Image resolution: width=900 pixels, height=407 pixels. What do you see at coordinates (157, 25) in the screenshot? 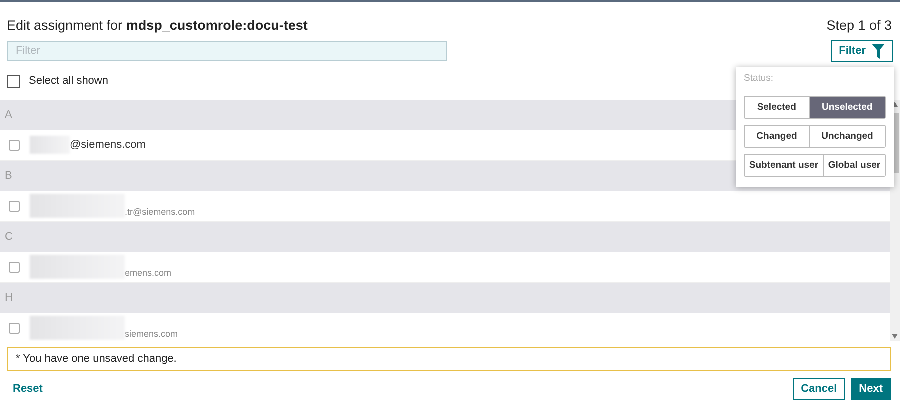
I see `dialog-title: Edit assignment for mdsp_customrole:docu-test` at bounding box center [157, 25].